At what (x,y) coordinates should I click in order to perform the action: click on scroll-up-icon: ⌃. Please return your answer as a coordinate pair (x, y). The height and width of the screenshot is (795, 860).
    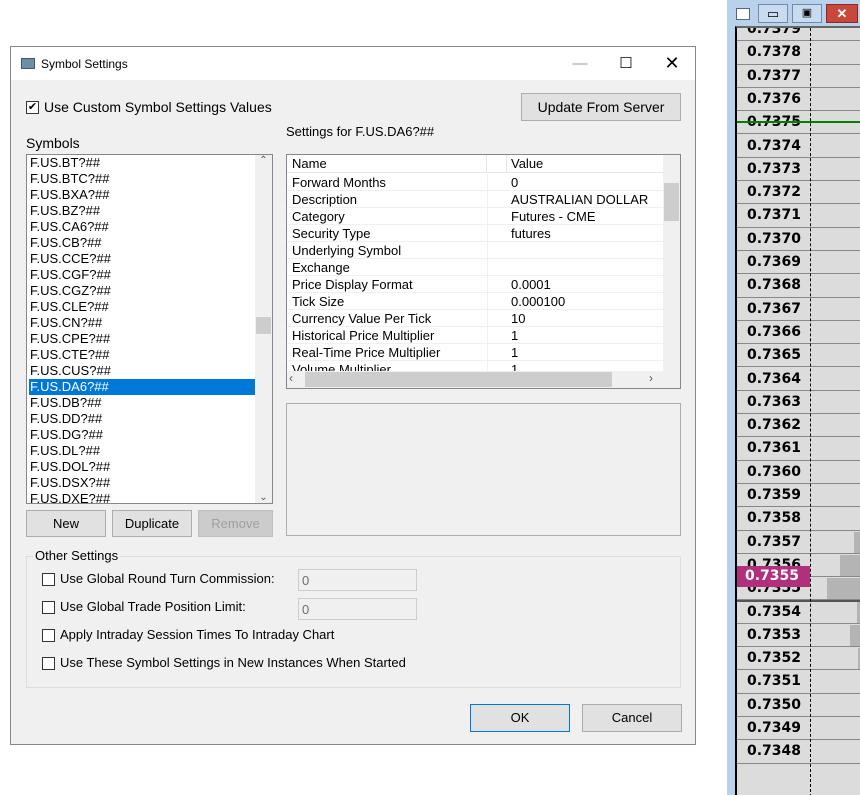
    Looking at the image, I should click on (263, 160).